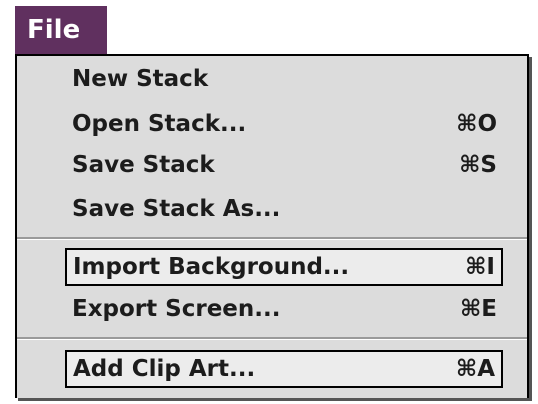 This screenshot has width=538, height=404. Describe the element at coordinates (140, 79) in the screenshot. I see `menu-item-label: New Stack` at that location.